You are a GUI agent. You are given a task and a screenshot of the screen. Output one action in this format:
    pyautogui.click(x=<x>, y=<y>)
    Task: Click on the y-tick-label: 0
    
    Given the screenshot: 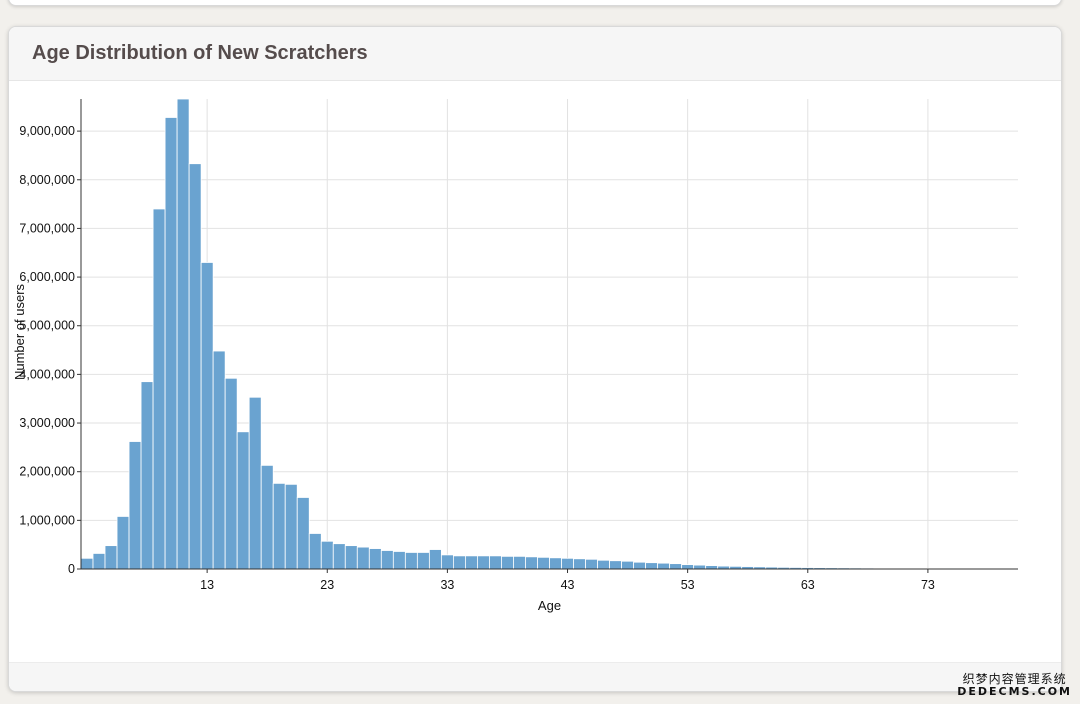 What is the action you would take?
    pyautogui.click(x=71, y=569)
    